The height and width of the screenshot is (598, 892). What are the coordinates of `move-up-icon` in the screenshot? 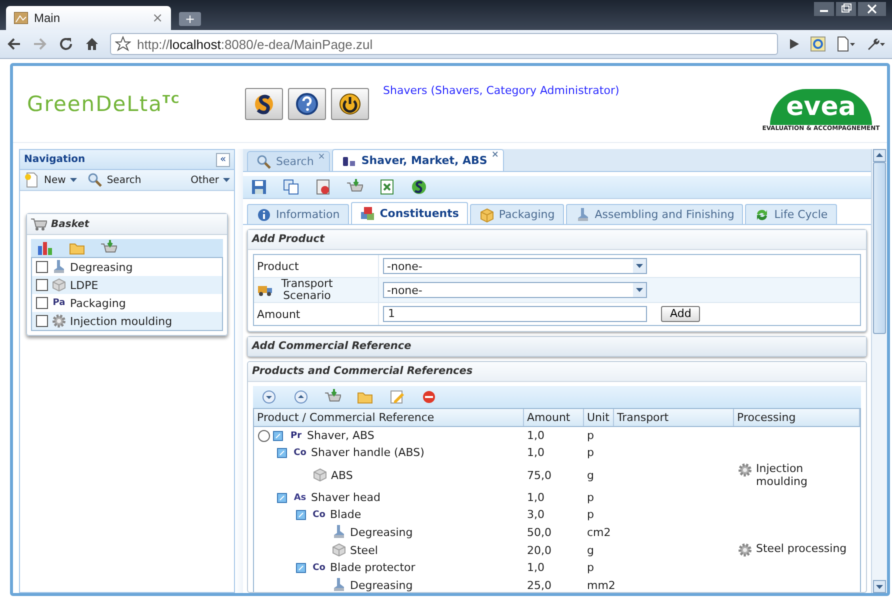 It's located at (301, 397).